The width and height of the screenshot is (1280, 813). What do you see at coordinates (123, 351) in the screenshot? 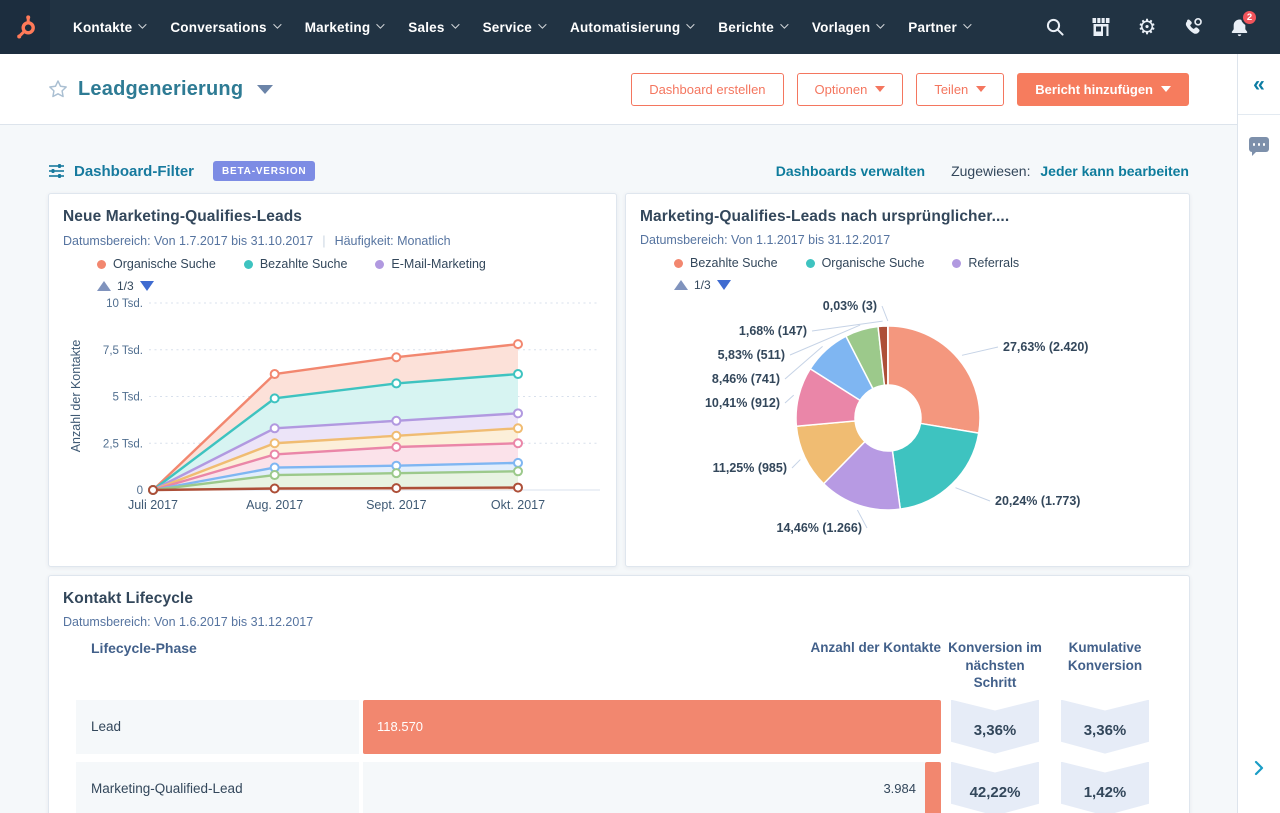
I see `svg-text: 7,5 Tsd.` at bounding box center [123, 351].